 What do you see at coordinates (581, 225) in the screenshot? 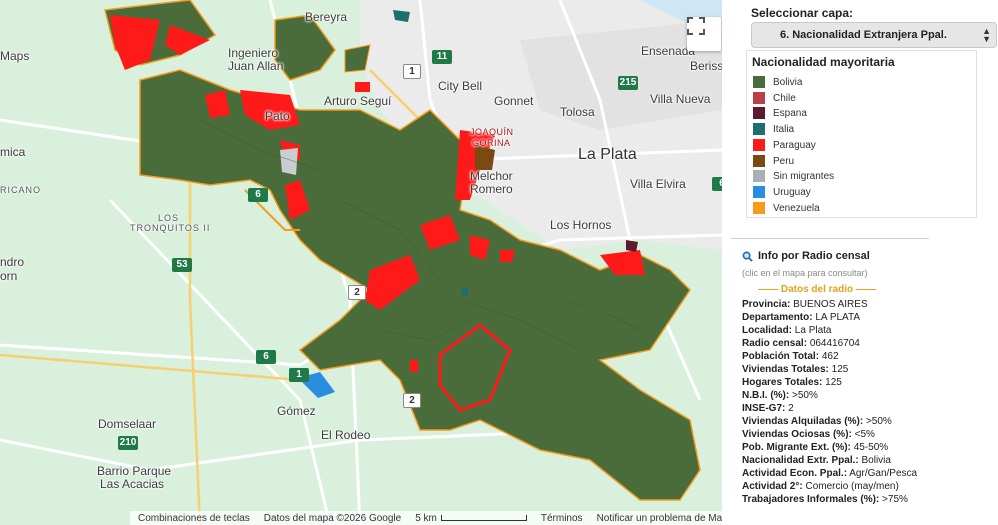
I see `place-label: Los Hornos` at bounding box center [581, 225].